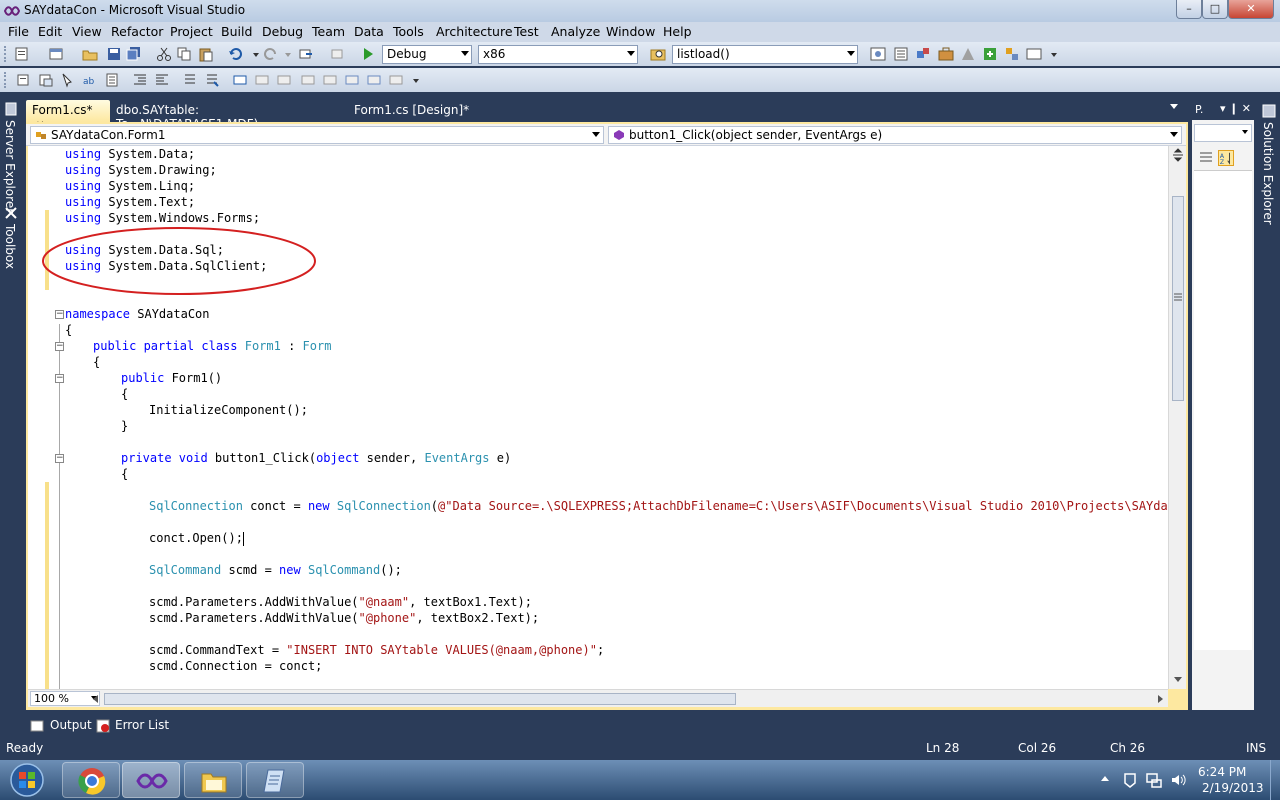  I want to click on display-object-member-list-icon, so click(24, 80).